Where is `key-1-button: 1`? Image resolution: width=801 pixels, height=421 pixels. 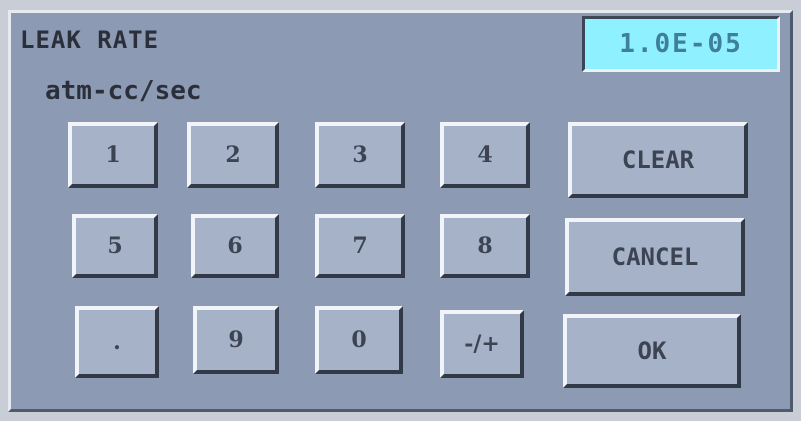
key-1-button: 1 is located at coordinates (113, 155).